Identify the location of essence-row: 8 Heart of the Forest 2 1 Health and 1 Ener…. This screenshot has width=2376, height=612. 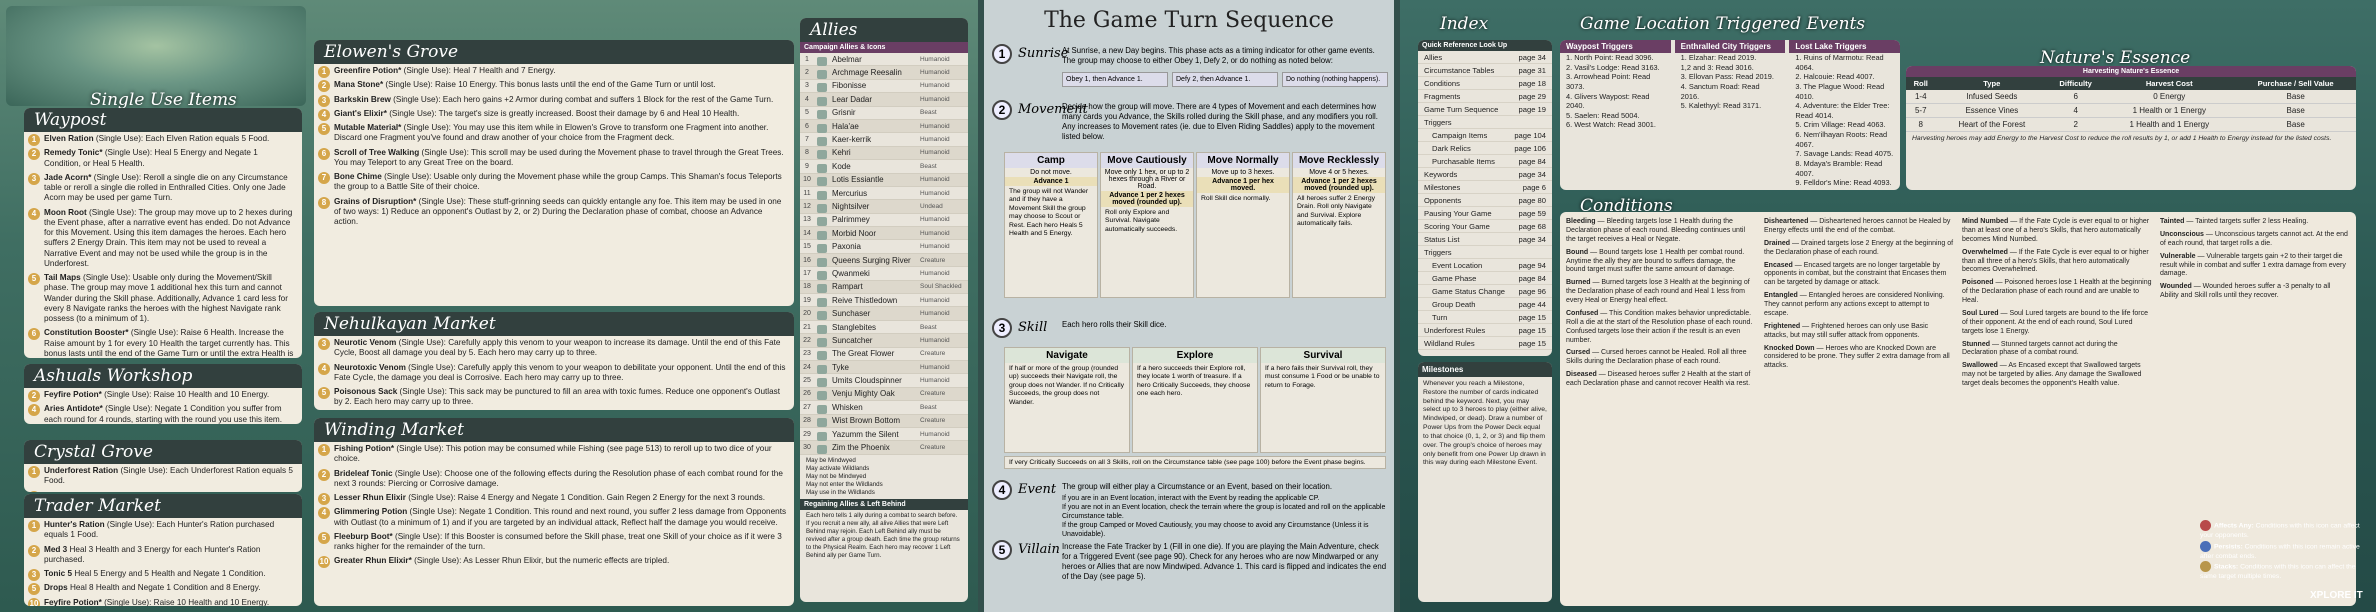
(2131, 124).